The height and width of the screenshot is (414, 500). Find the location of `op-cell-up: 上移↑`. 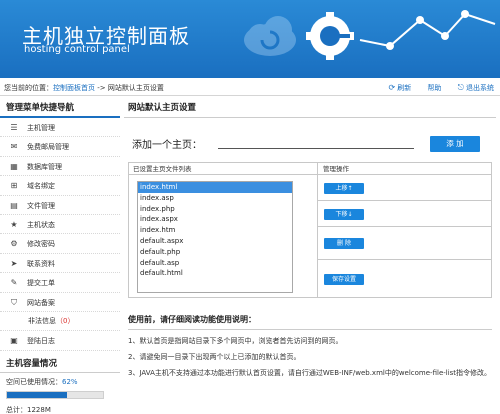

op-cell-up: 上移↑ is located at coordinates (405, 188).